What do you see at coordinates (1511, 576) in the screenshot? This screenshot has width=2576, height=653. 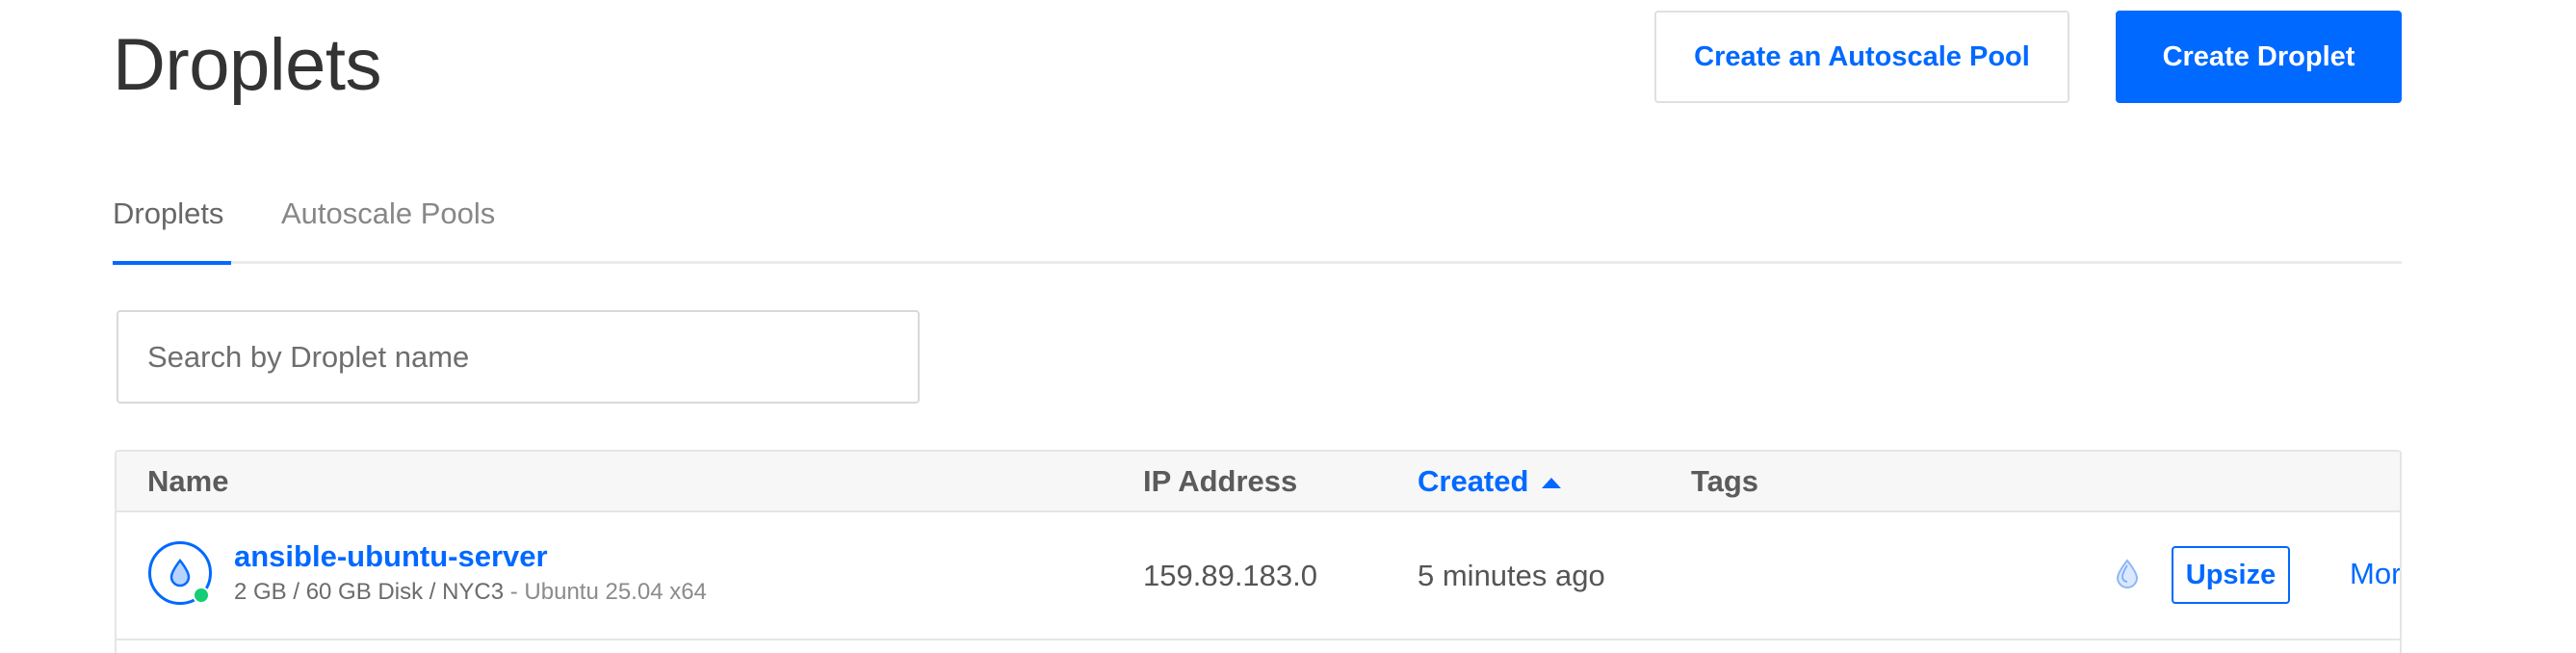 I see `droplet-created: 5 minutes ago` at bounding box center [1511, 576].